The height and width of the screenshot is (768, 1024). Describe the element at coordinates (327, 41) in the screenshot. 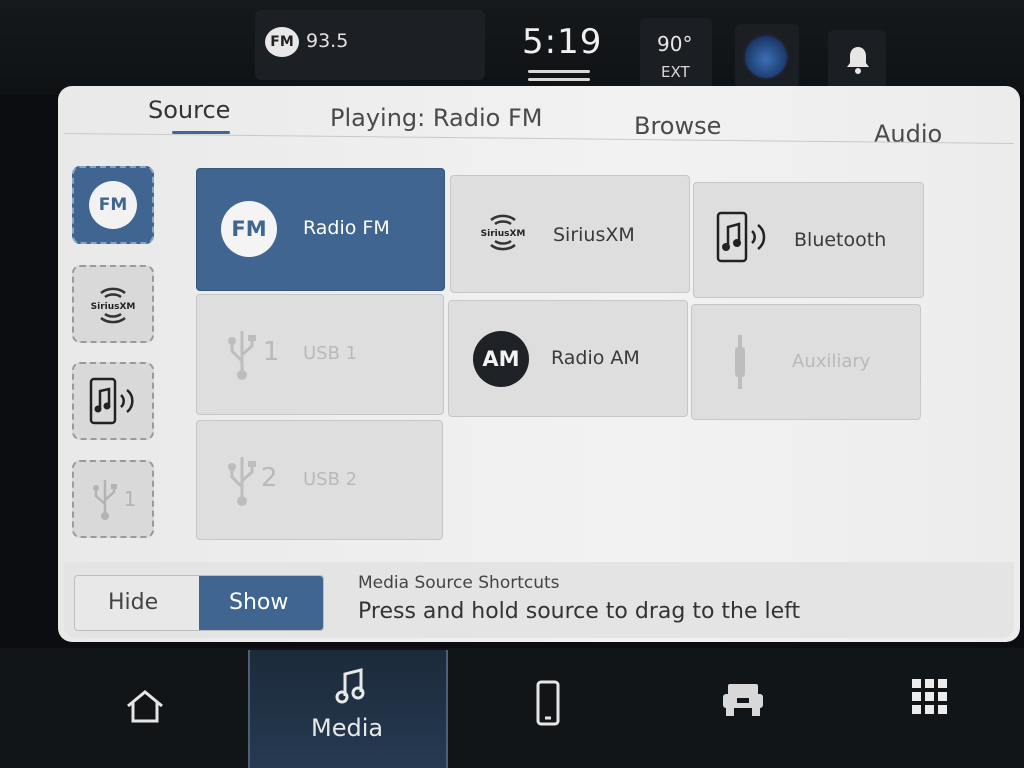

I see `radio-frequency: 93.5` at that location.